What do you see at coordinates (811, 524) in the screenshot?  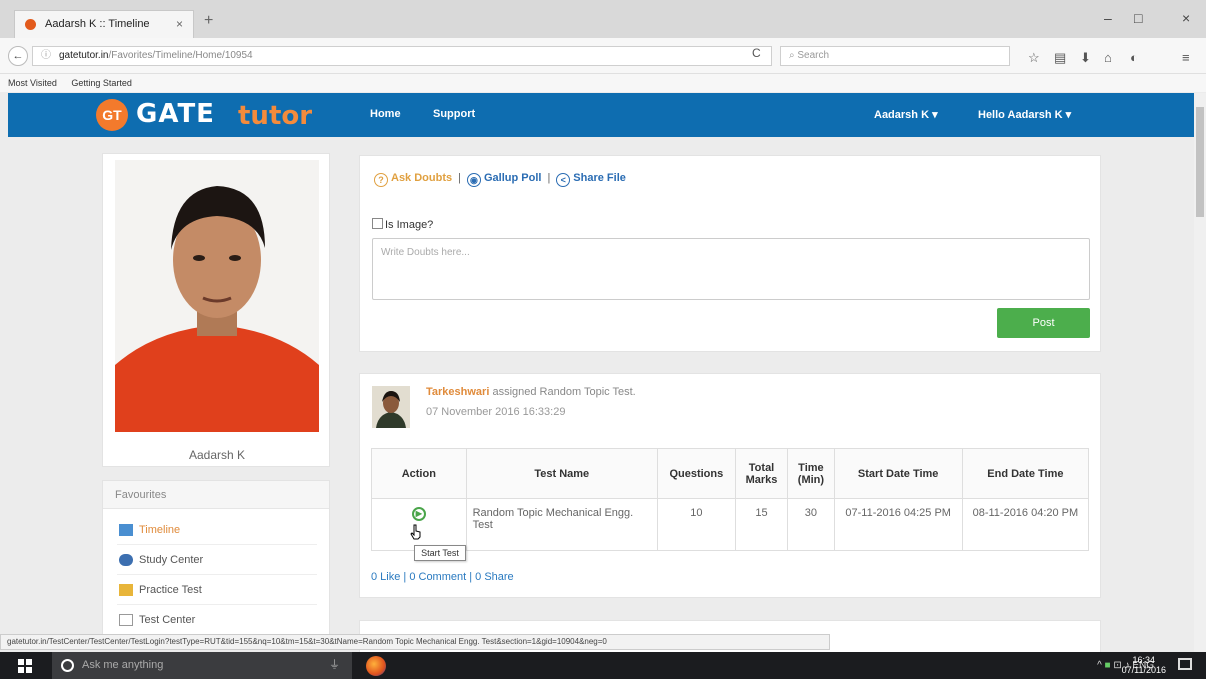 I see `time-cell: 30` at bounding box center [811, 524].